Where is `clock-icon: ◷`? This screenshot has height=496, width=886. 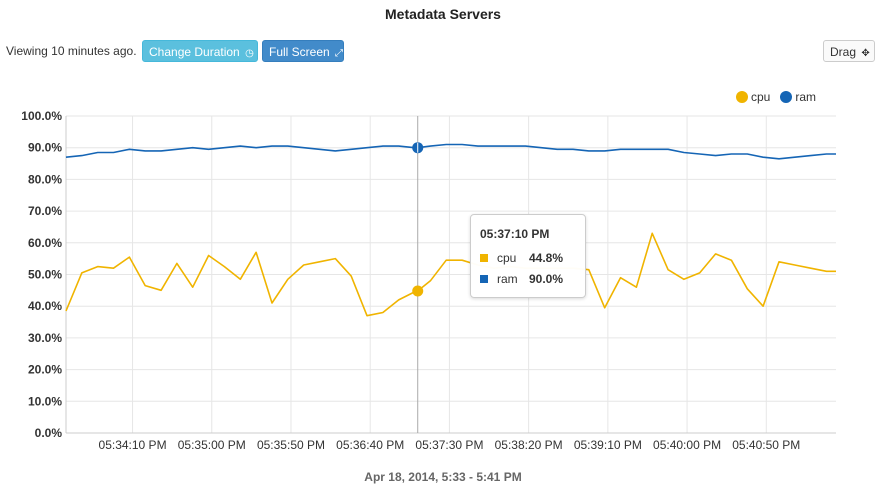 clock-icon: ◷ is located at coordinates (249, 53).